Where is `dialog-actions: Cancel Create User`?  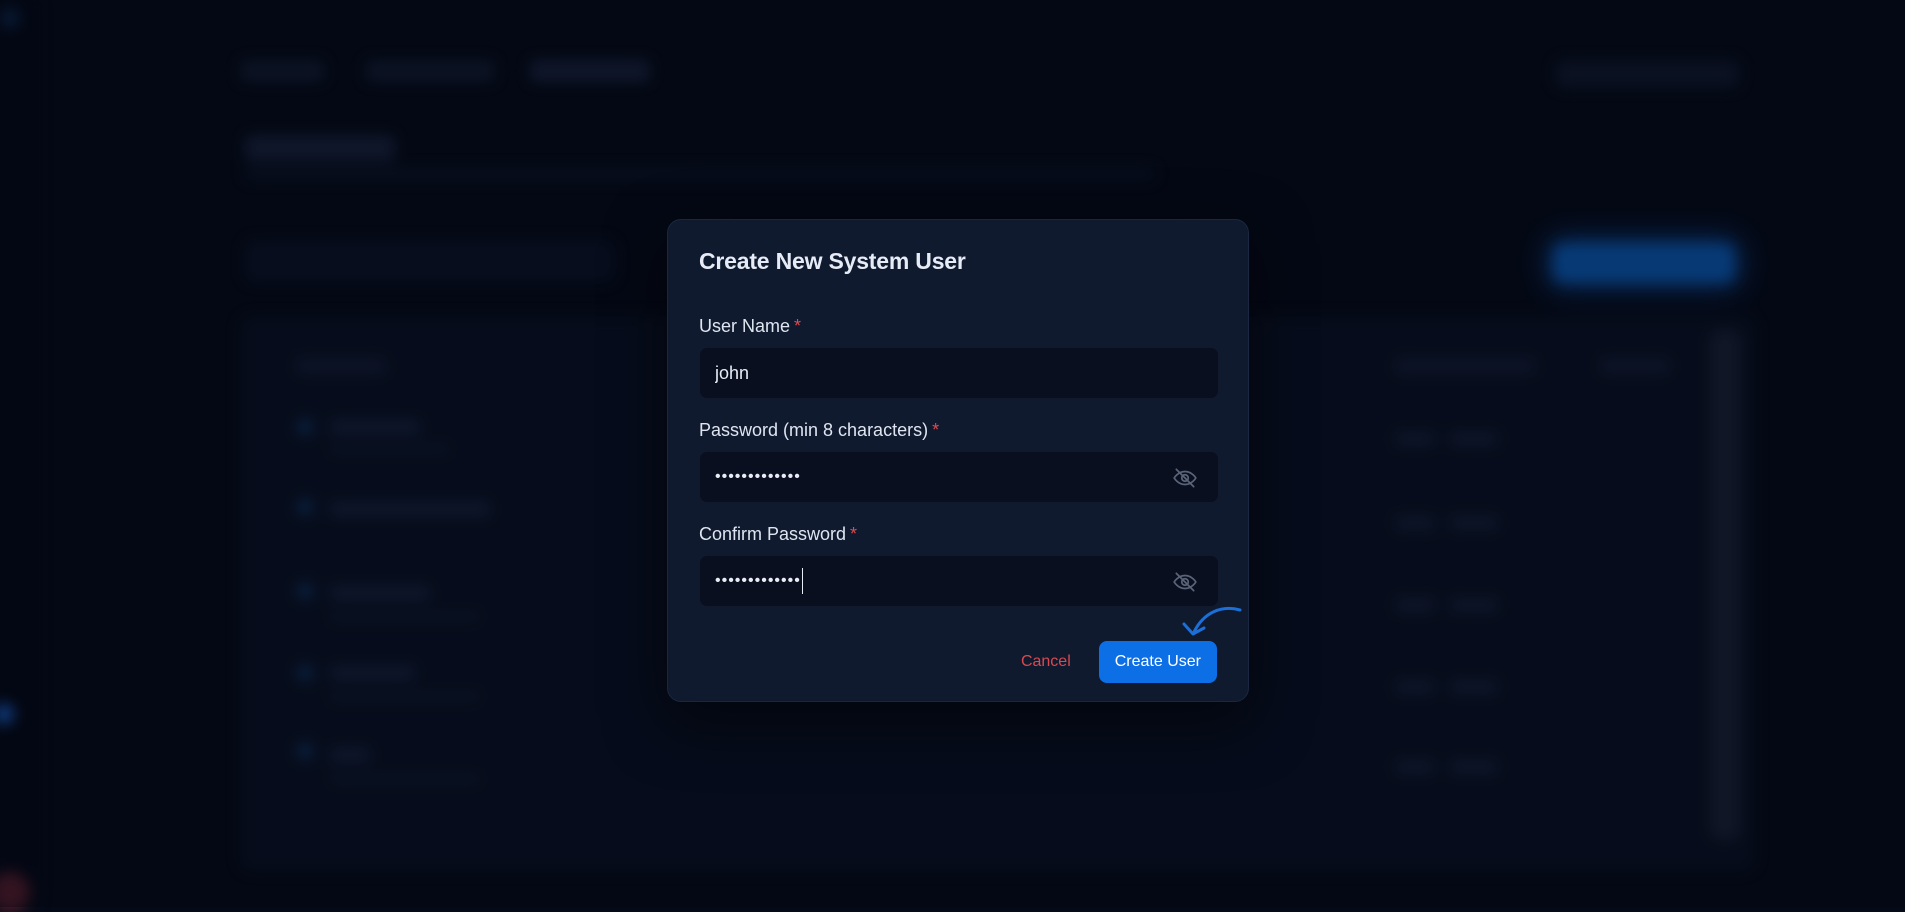
dialog-actions: Cancel Create User is located at coordinates (1119, 662).